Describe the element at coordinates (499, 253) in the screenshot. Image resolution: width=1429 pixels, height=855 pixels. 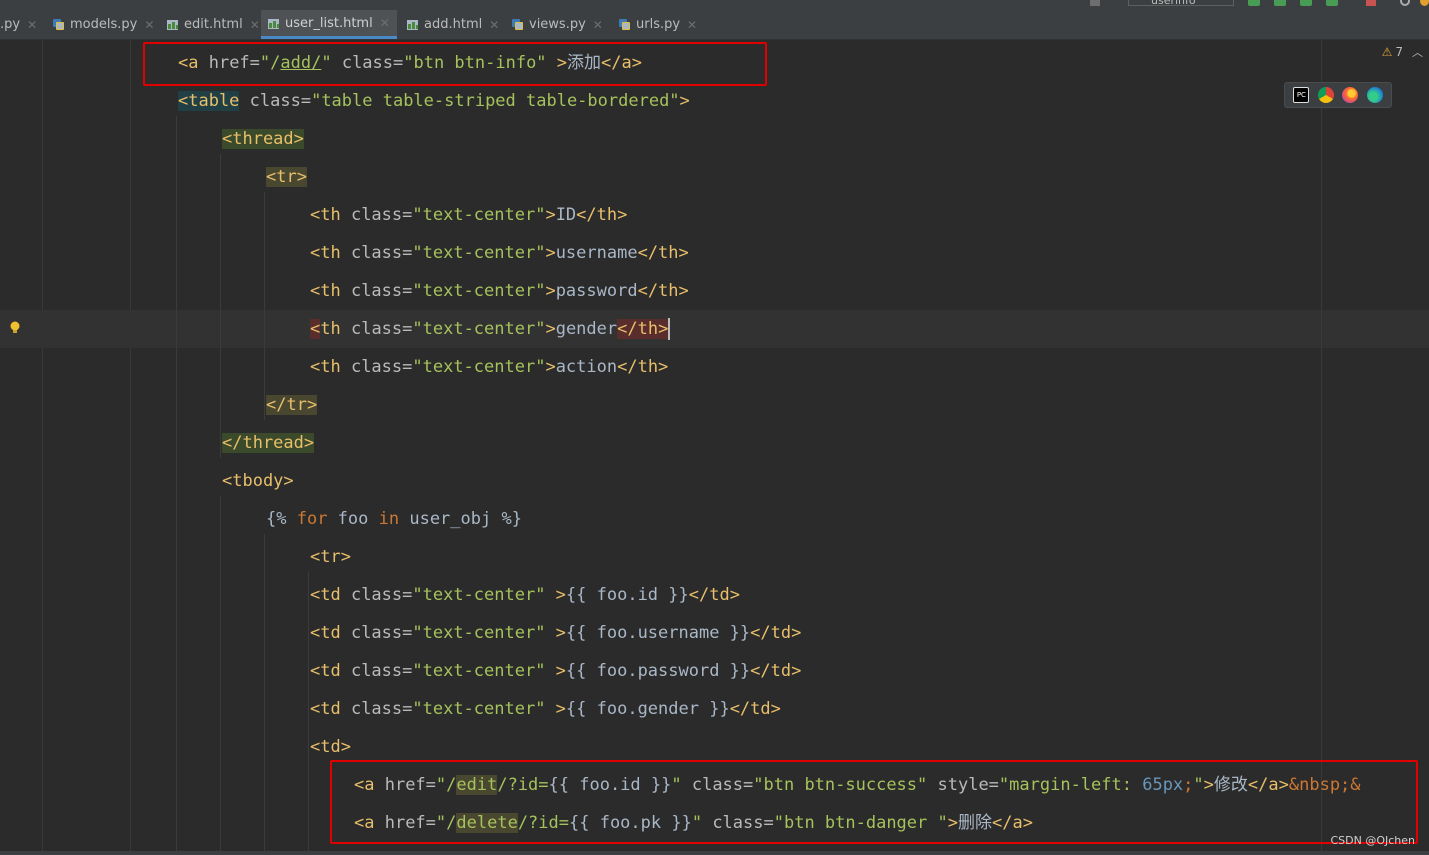
I see `code-line-6: <th class="text-center">username</th>` at that location.